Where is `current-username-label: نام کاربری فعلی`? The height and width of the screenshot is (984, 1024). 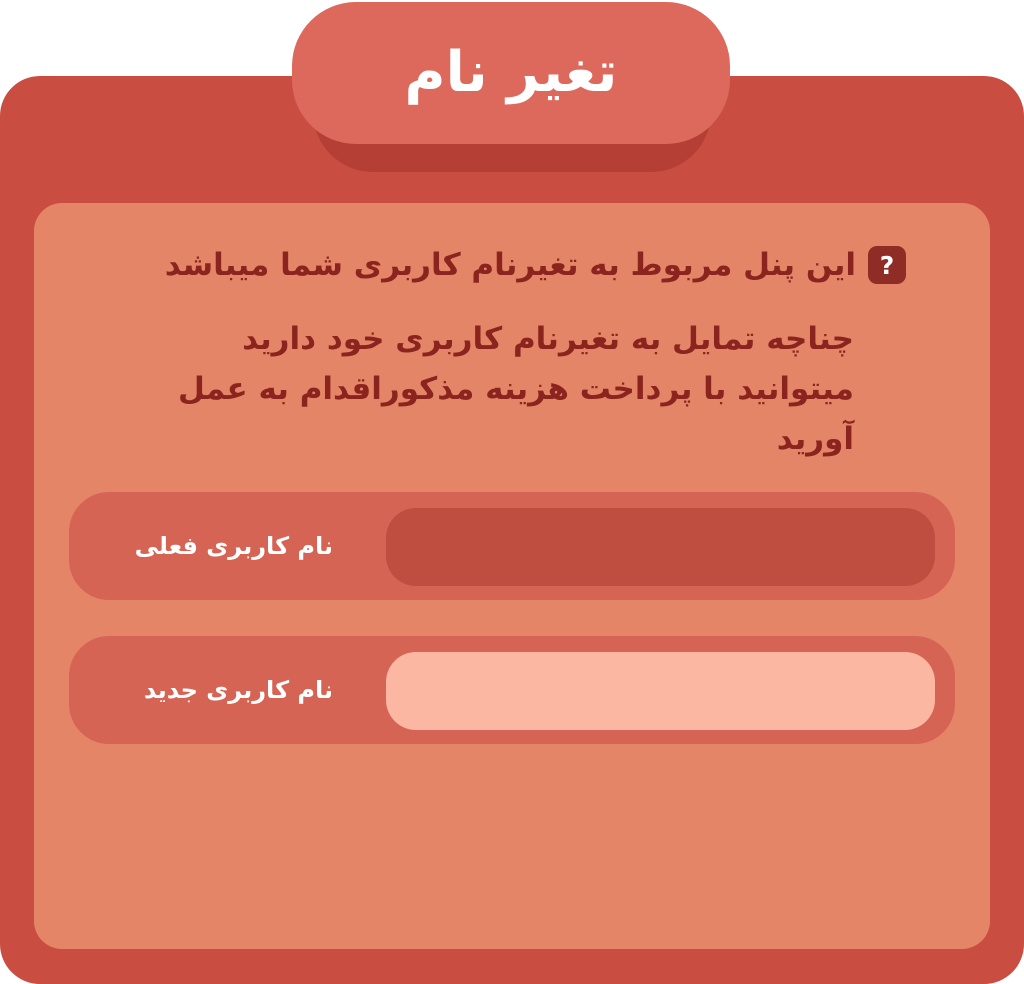 current-username-label: نام کاربری فعلی is located at coordinates (233, 546).